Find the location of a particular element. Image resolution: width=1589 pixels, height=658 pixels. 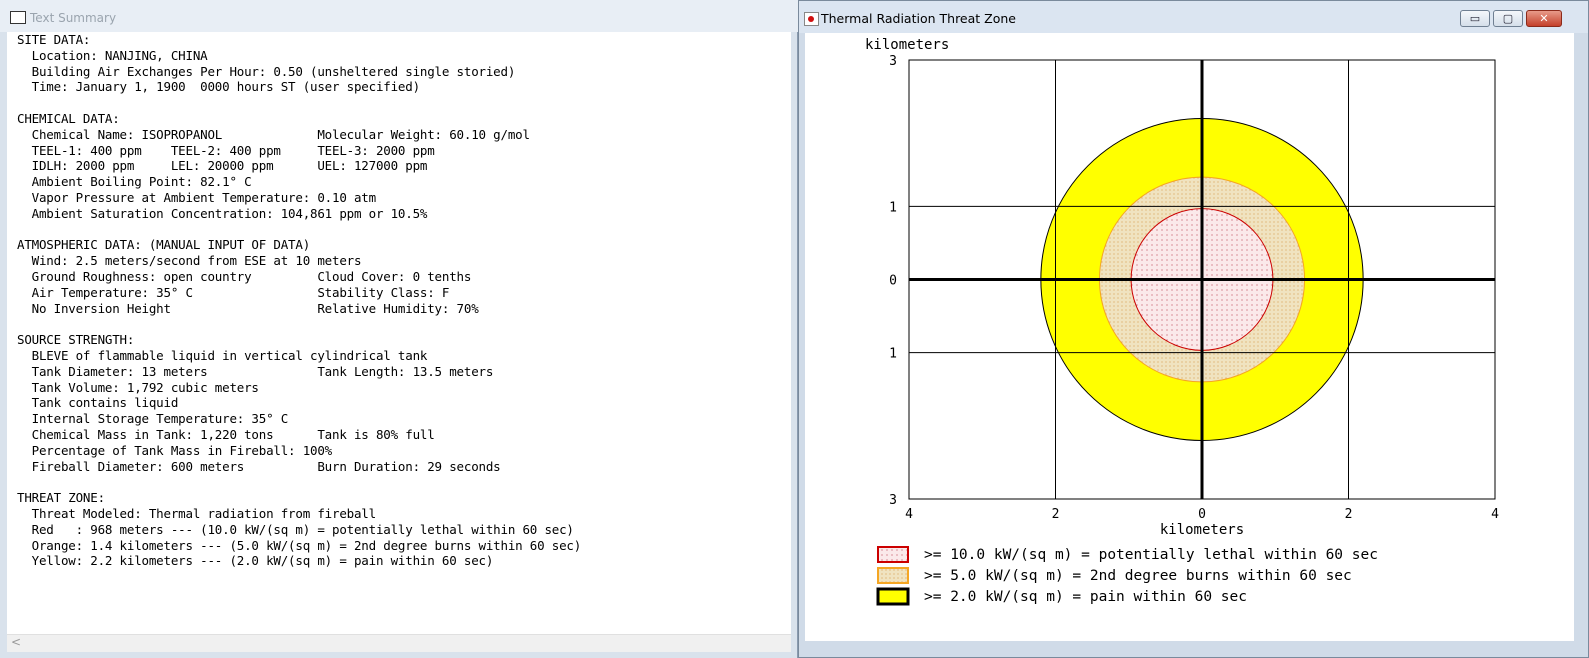

legend-label-yellow: >= 2.0 kW/(sq m) = pain within 60 sec is located at coordinates (1085, 597).